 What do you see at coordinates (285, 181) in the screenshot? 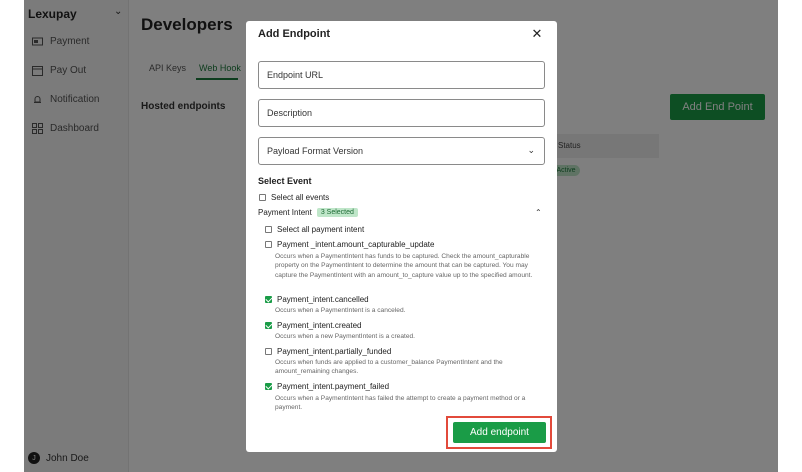
I see `select-event-label: Select Event` at bounding box center [285, 181].